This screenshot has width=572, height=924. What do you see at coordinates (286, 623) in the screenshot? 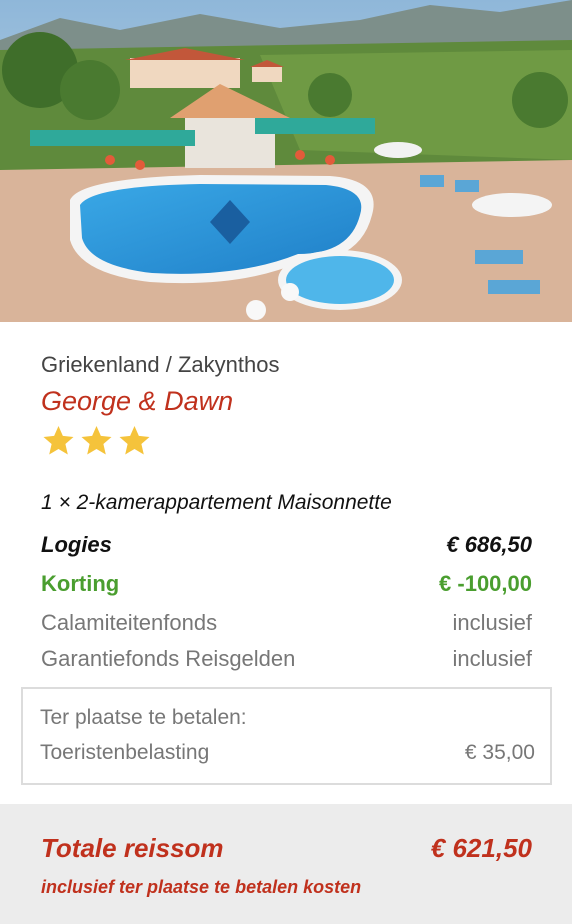
I see `price-line-calamity-fund: Calamiteitenfonds inclusief` at bounding box center [286, 623].